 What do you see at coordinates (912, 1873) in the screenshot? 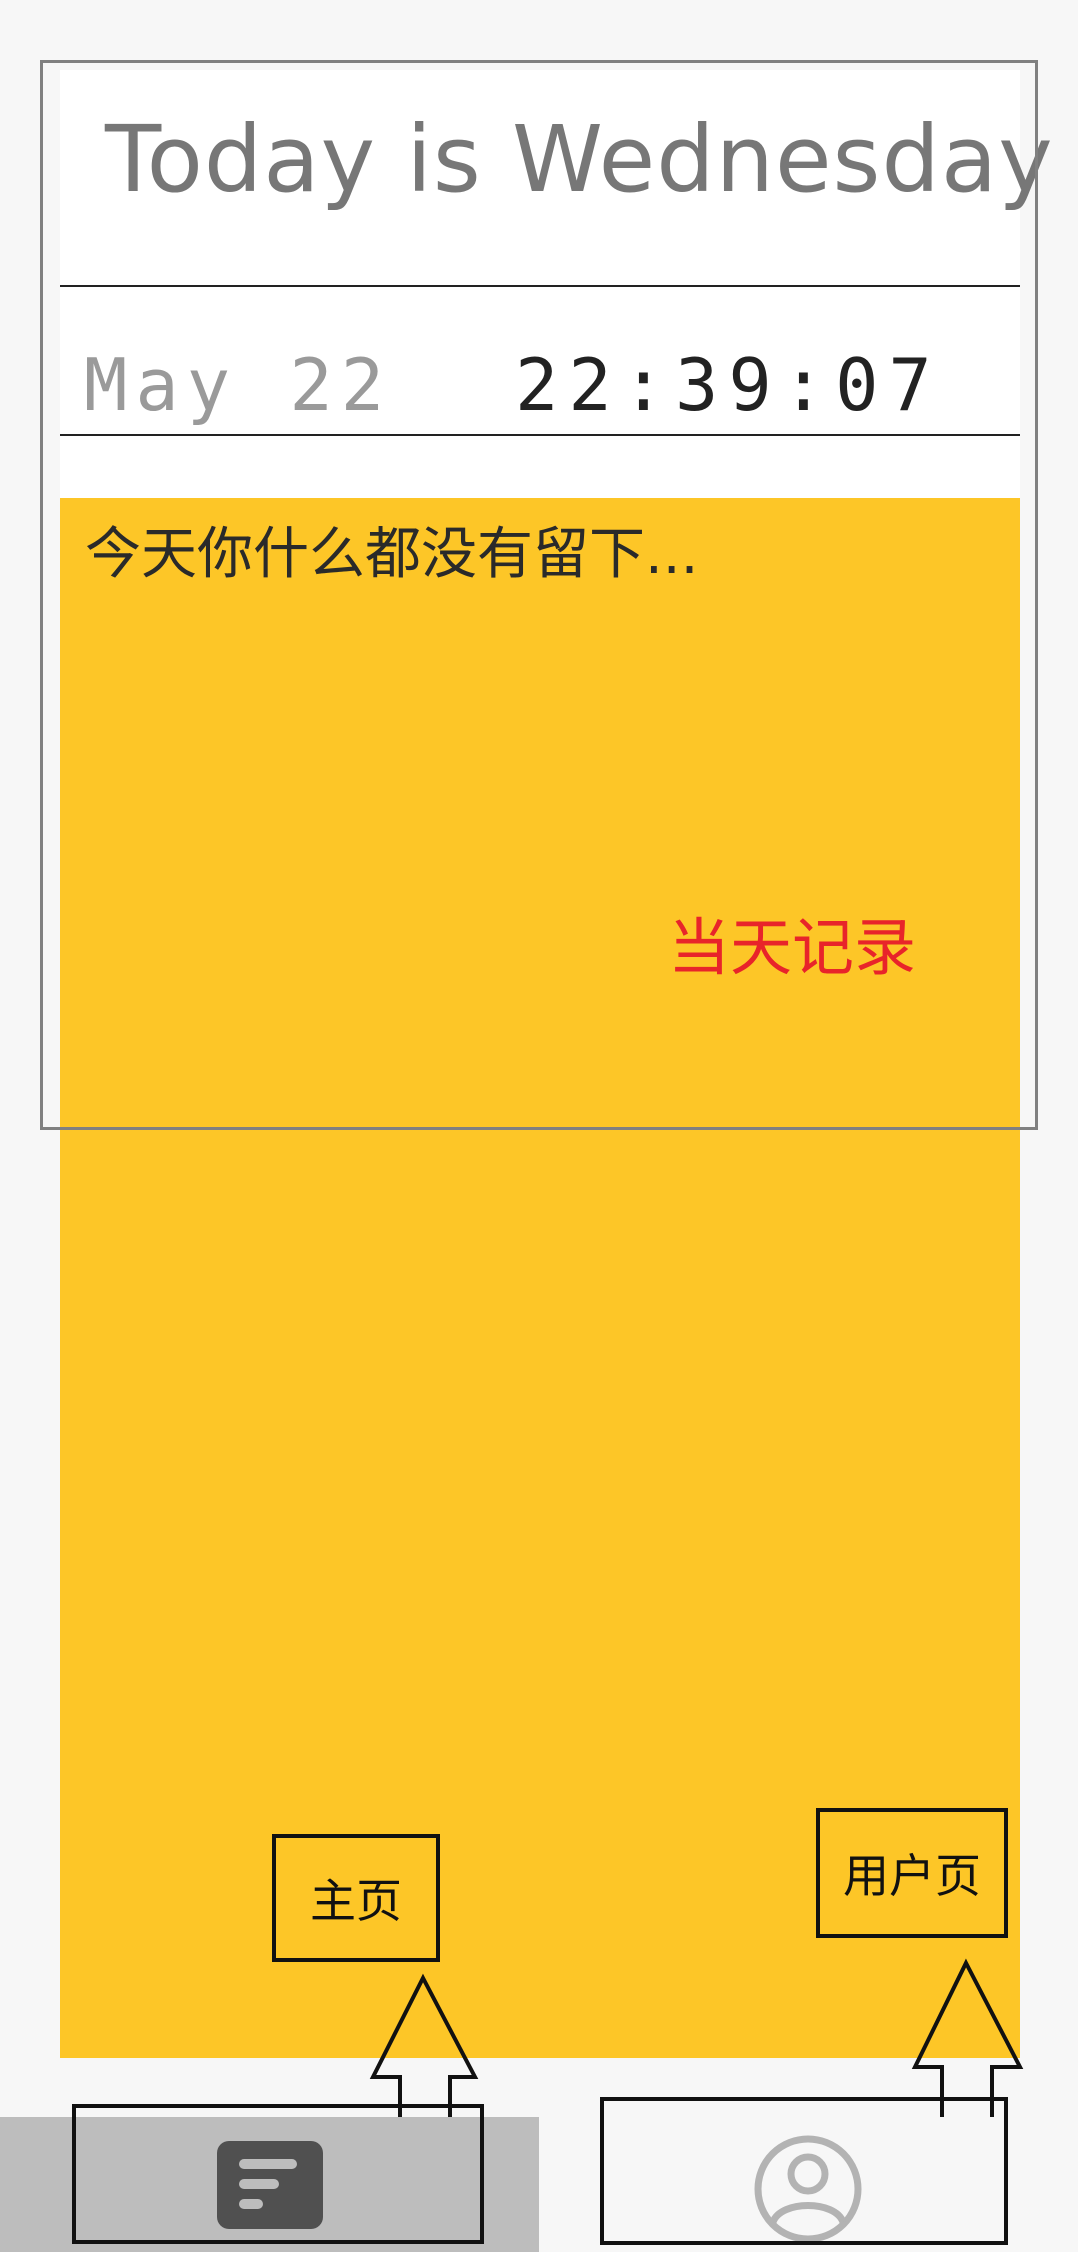
I see `annotation-user-label: 用户页` at bounding box center [912, 1873].